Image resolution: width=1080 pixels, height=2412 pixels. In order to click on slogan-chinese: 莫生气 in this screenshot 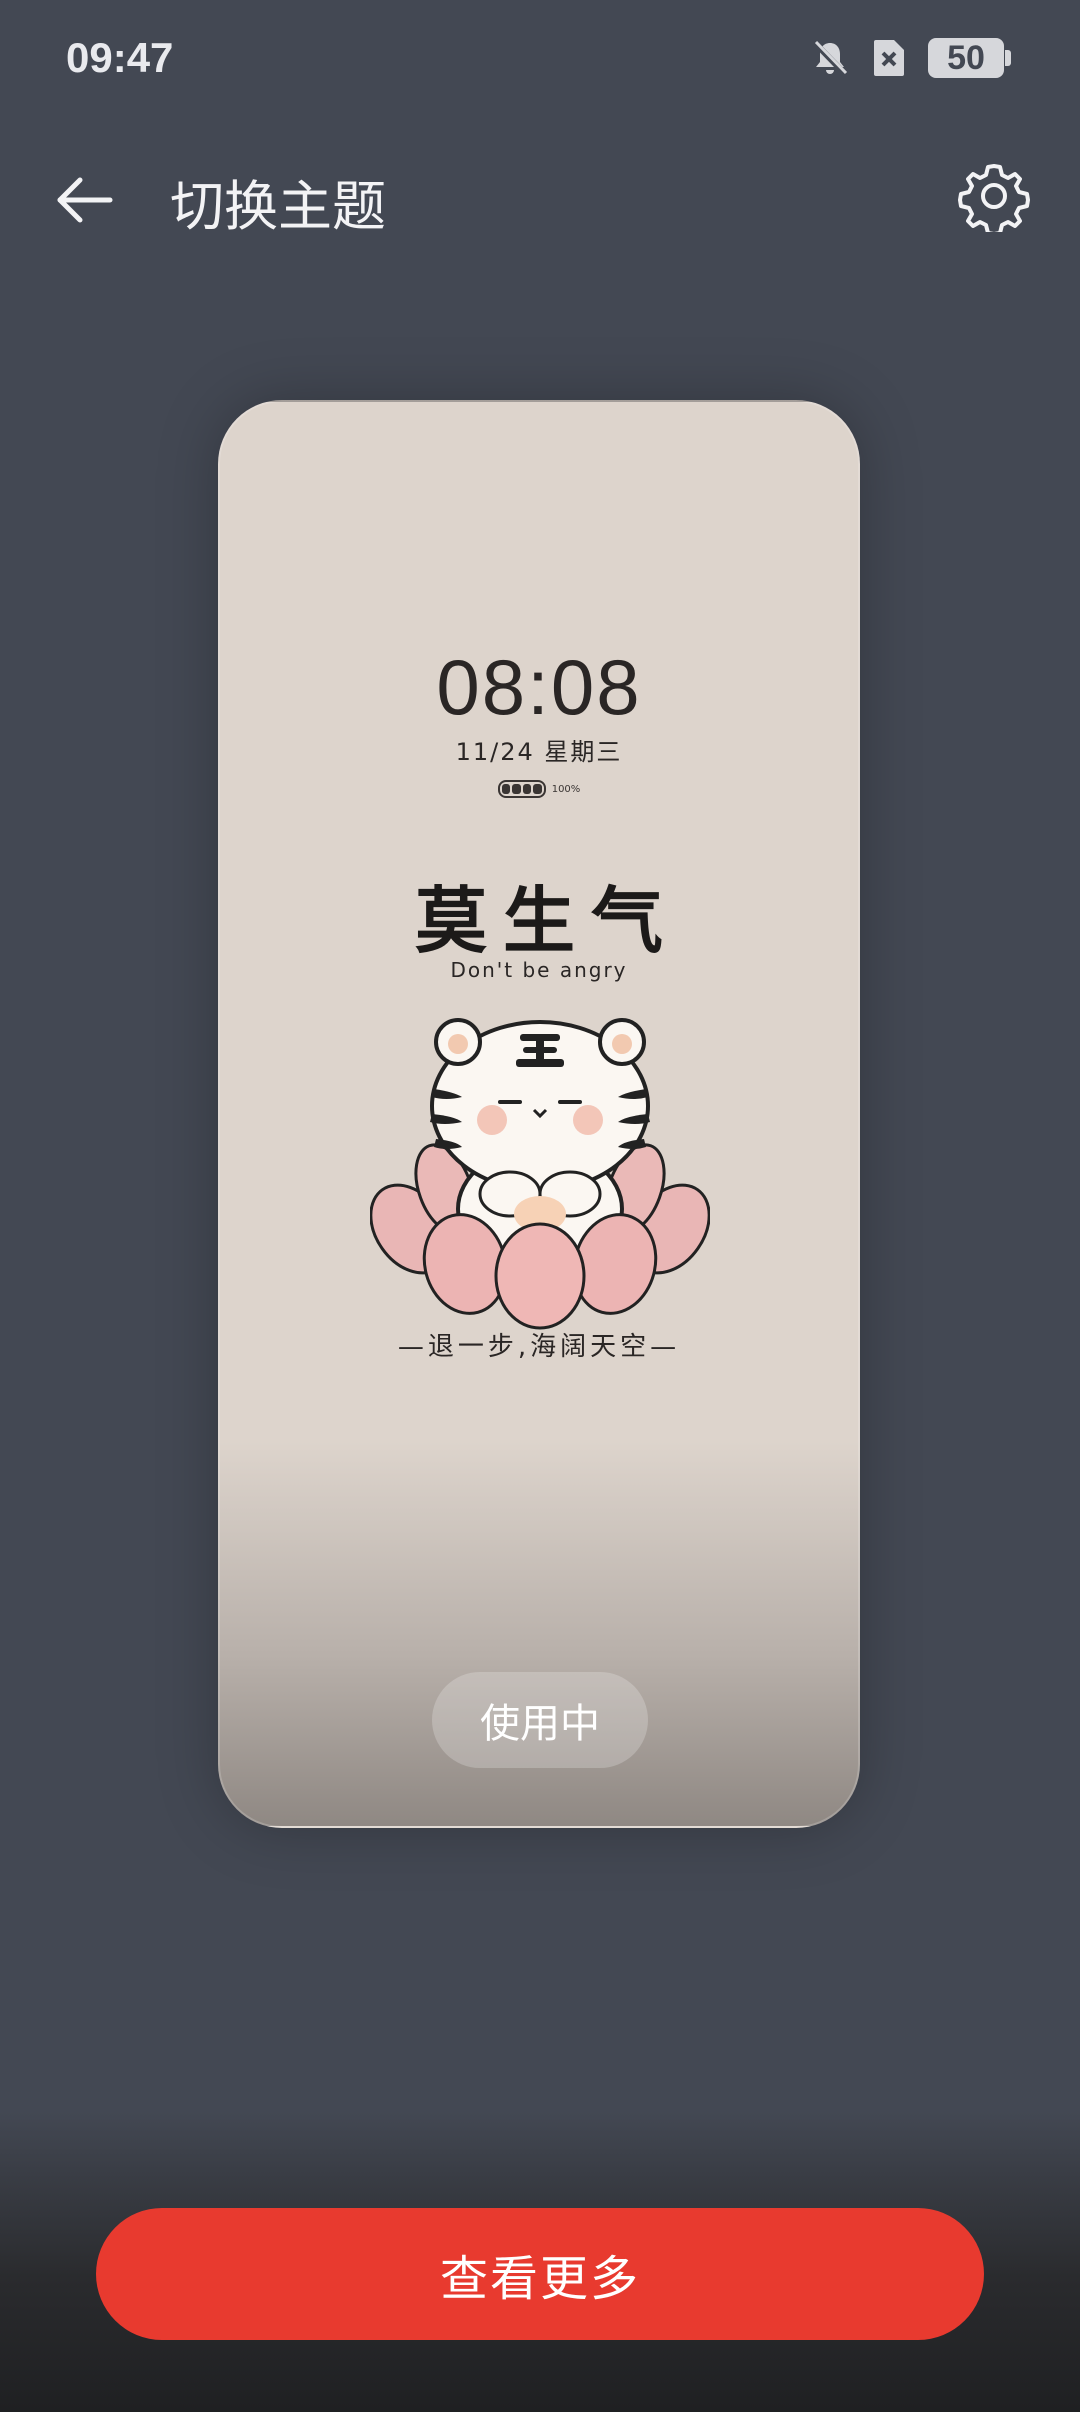, I will do `click(546, 921)`.